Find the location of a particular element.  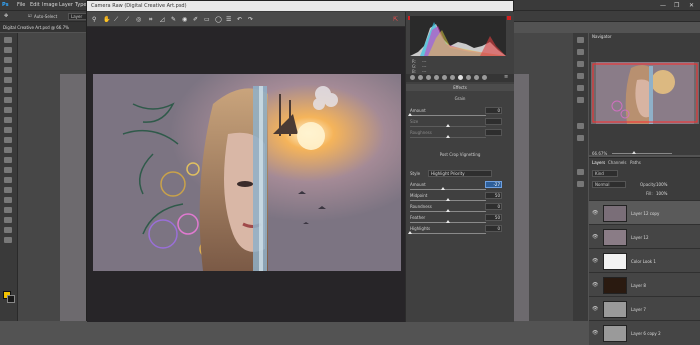

navigator-thumbnail is located at coordinates (645, 93).